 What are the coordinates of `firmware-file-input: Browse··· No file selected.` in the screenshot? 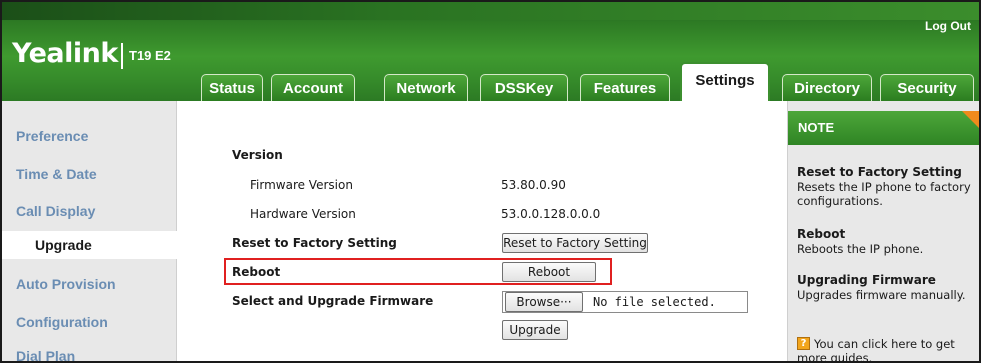 It's located at (625, 302).